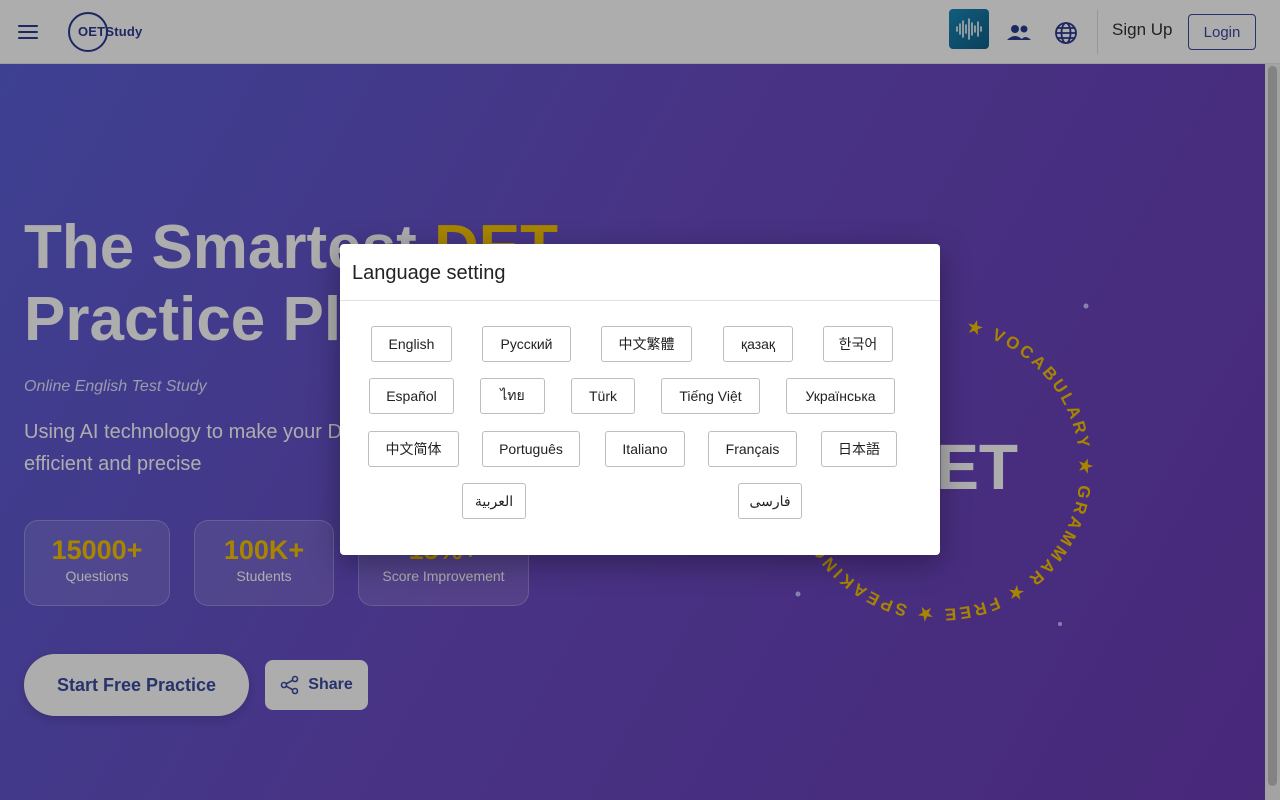 This screenshot has height=800, width=1280. Describe the element at coordinates (752, 449) in the screenshot. I see `language-option-french: Français` at that location.